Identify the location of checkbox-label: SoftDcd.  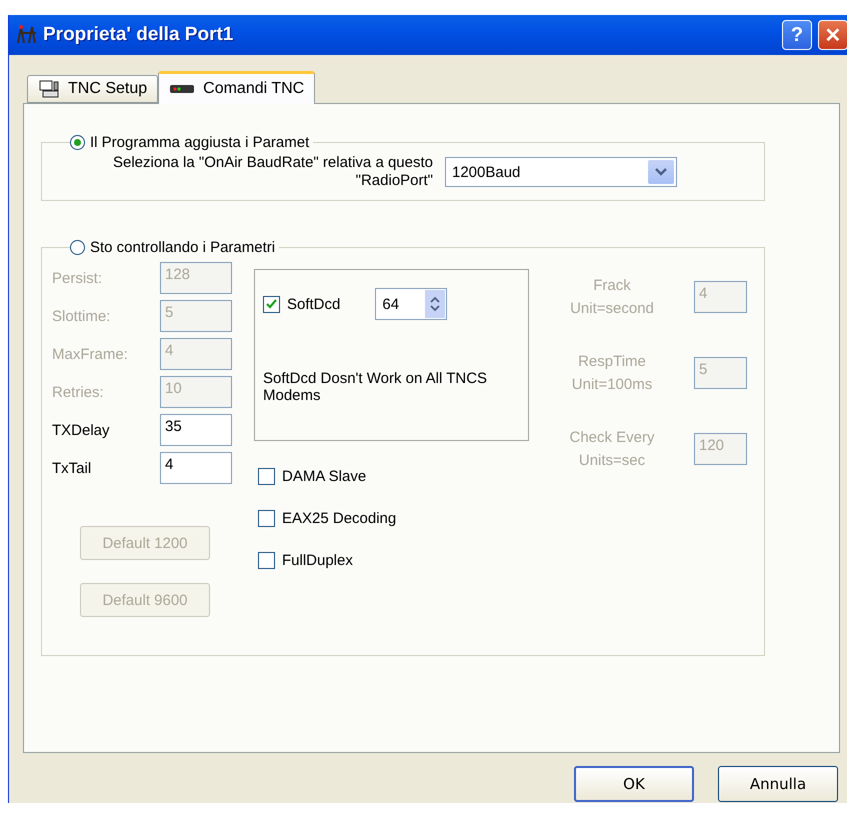
(313, 304).